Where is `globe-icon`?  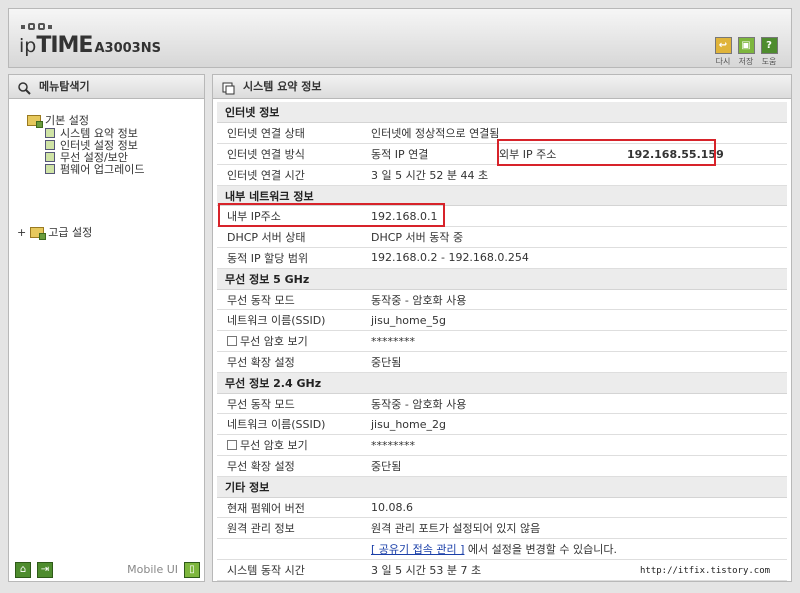 globe-icon is located at coordinates (50, 145).